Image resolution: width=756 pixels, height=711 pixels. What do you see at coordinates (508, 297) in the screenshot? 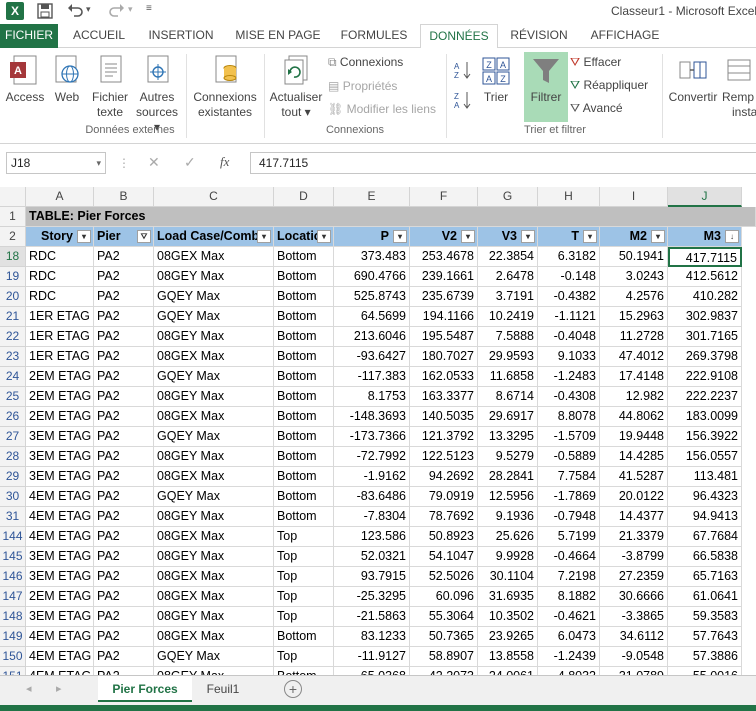
I see `table-cell: 3.7191` at bounding box center [508, 297].